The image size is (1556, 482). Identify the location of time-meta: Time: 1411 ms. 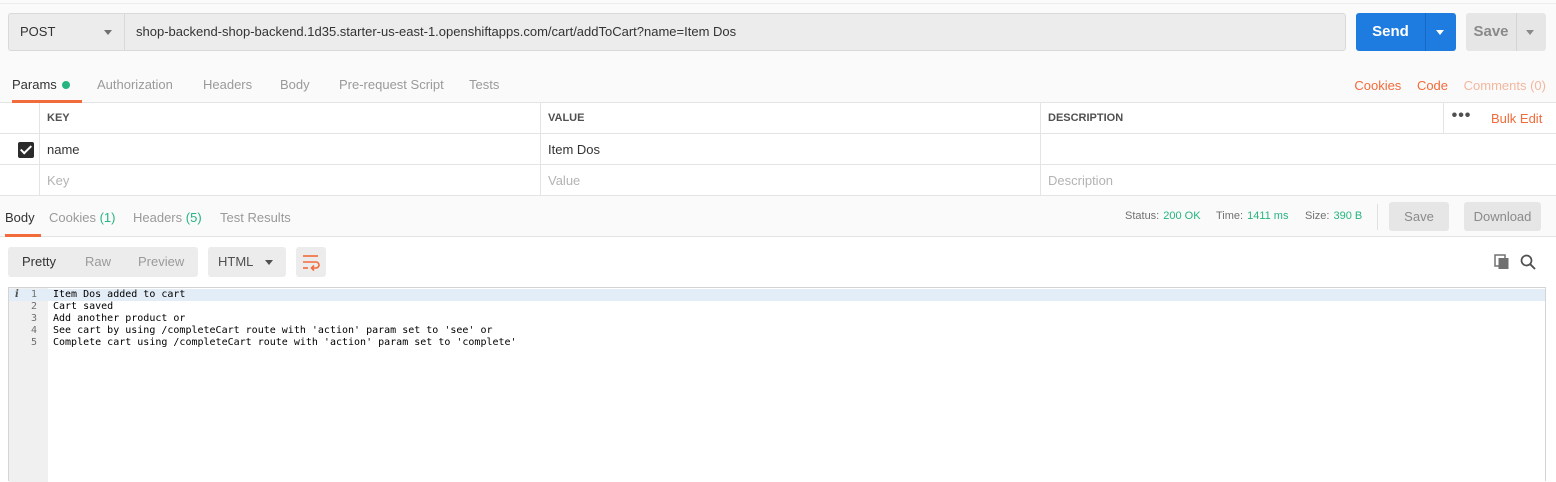
(1252, 216).